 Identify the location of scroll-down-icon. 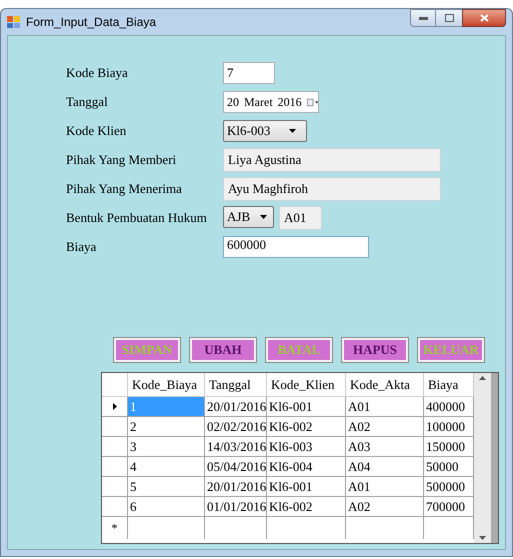
(482, 538).